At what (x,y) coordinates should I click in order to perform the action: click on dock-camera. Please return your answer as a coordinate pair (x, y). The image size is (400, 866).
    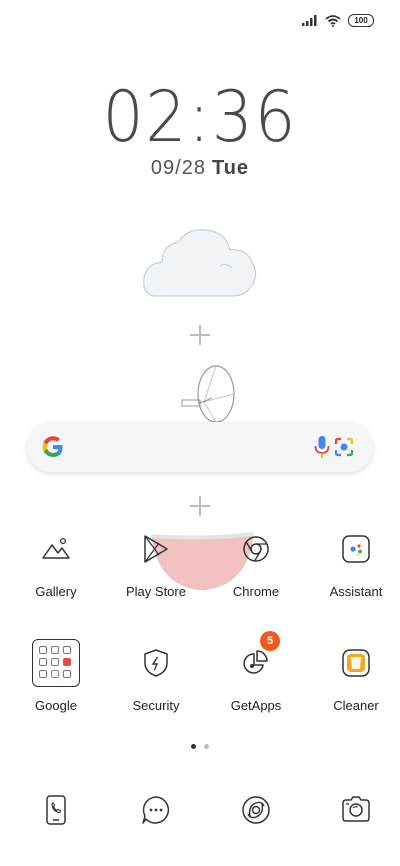
    Looking at the image, I should click on (356, 810).